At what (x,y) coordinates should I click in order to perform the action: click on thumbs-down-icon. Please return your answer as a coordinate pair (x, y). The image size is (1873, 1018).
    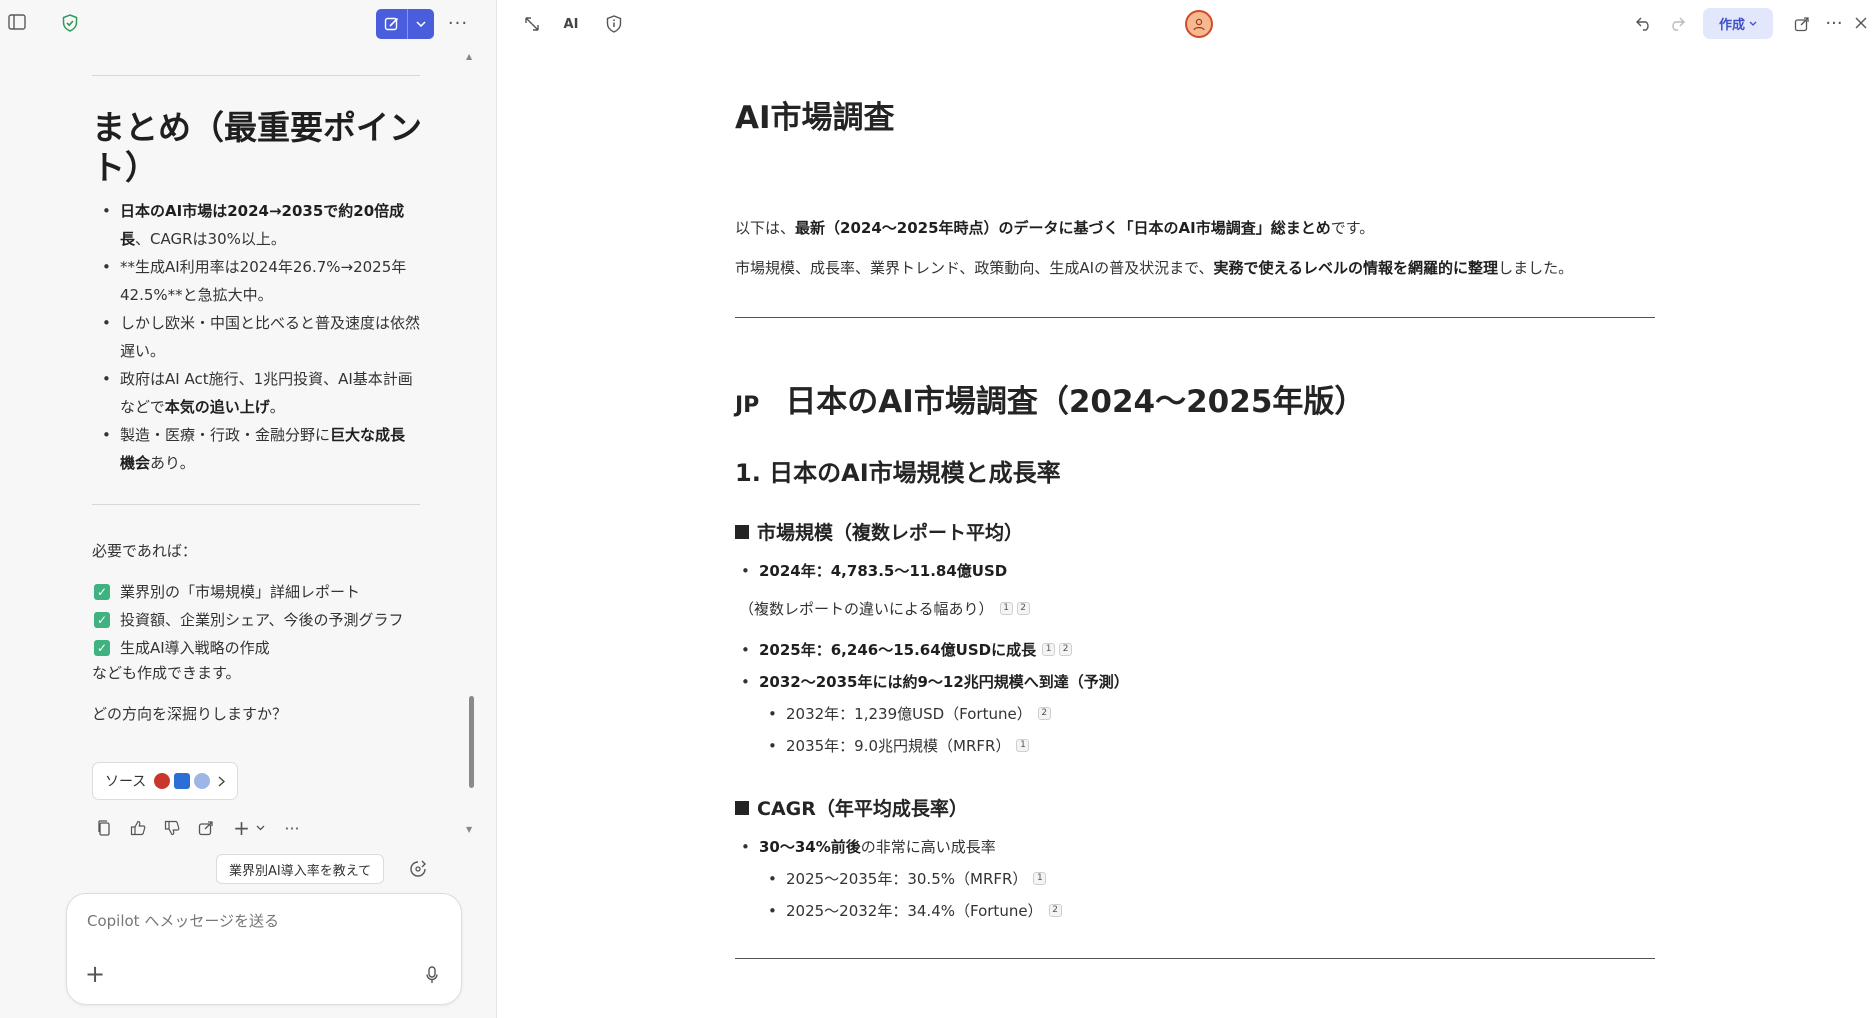
    Looking at the image, I should click on (172, 828).